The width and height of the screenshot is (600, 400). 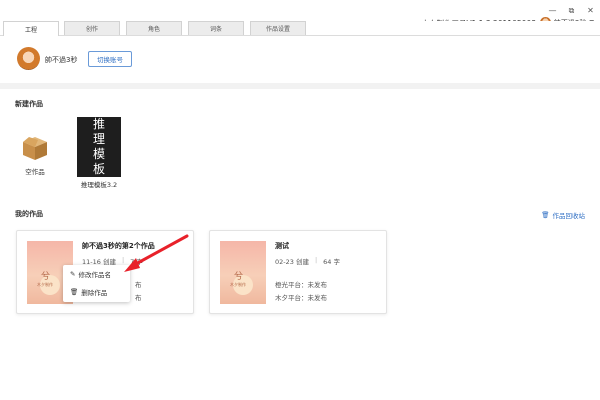 What do you see at coordinates (156, 253) in the screenshot?
I see `annotation-arrow` at bounding box center [156, 253].